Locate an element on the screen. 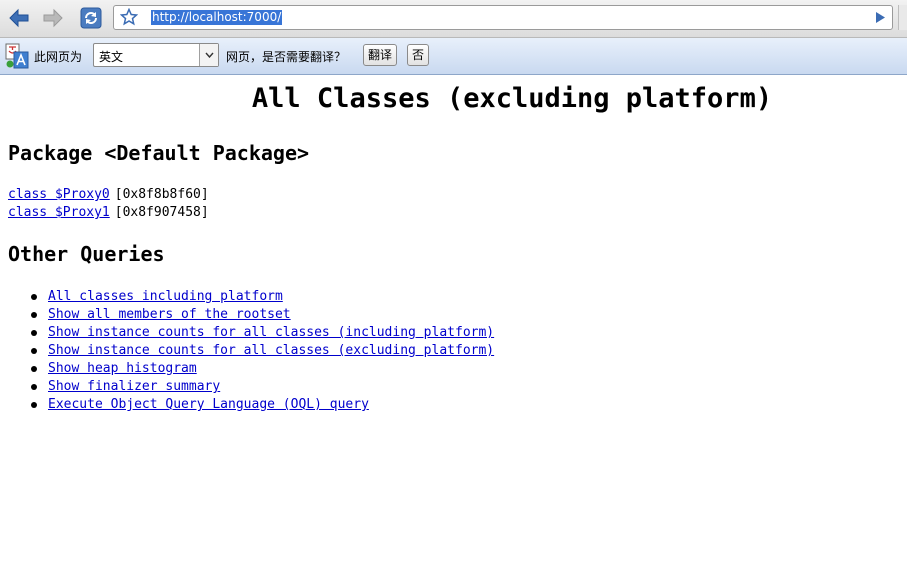  forward-arrow-icon is located at coordinates (53, 18).